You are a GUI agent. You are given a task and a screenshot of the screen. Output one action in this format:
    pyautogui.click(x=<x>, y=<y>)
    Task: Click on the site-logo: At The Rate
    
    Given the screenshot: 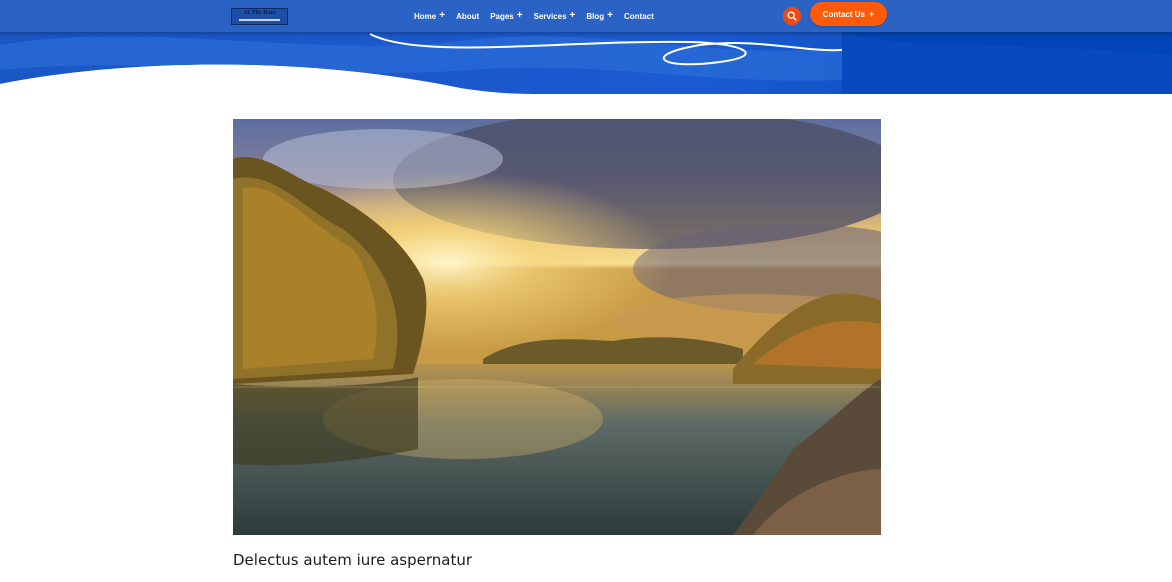 What is the action you would take?
    pyautogui.click(x=259, y=16)
    